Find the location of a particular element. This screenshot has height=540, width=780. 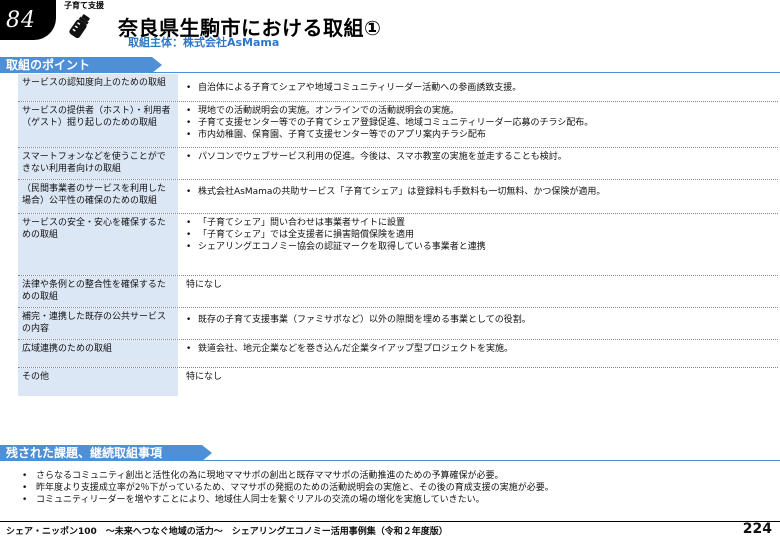

number-badge: 84 is located at coordinates (28, 20).